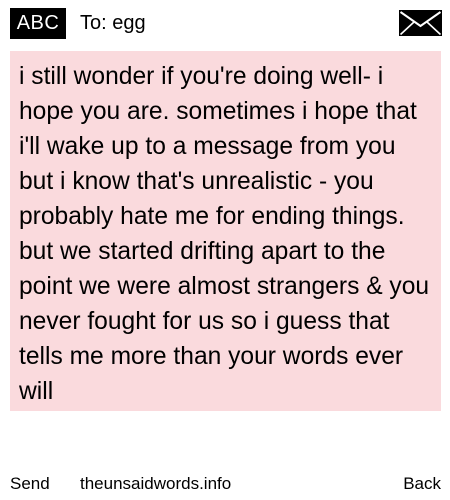 The height and width of the screenshot is (500, 450). Describe the element at coordinates (38, 23) in the screenshot. I see `input-mode-badge: ABC` at that location.